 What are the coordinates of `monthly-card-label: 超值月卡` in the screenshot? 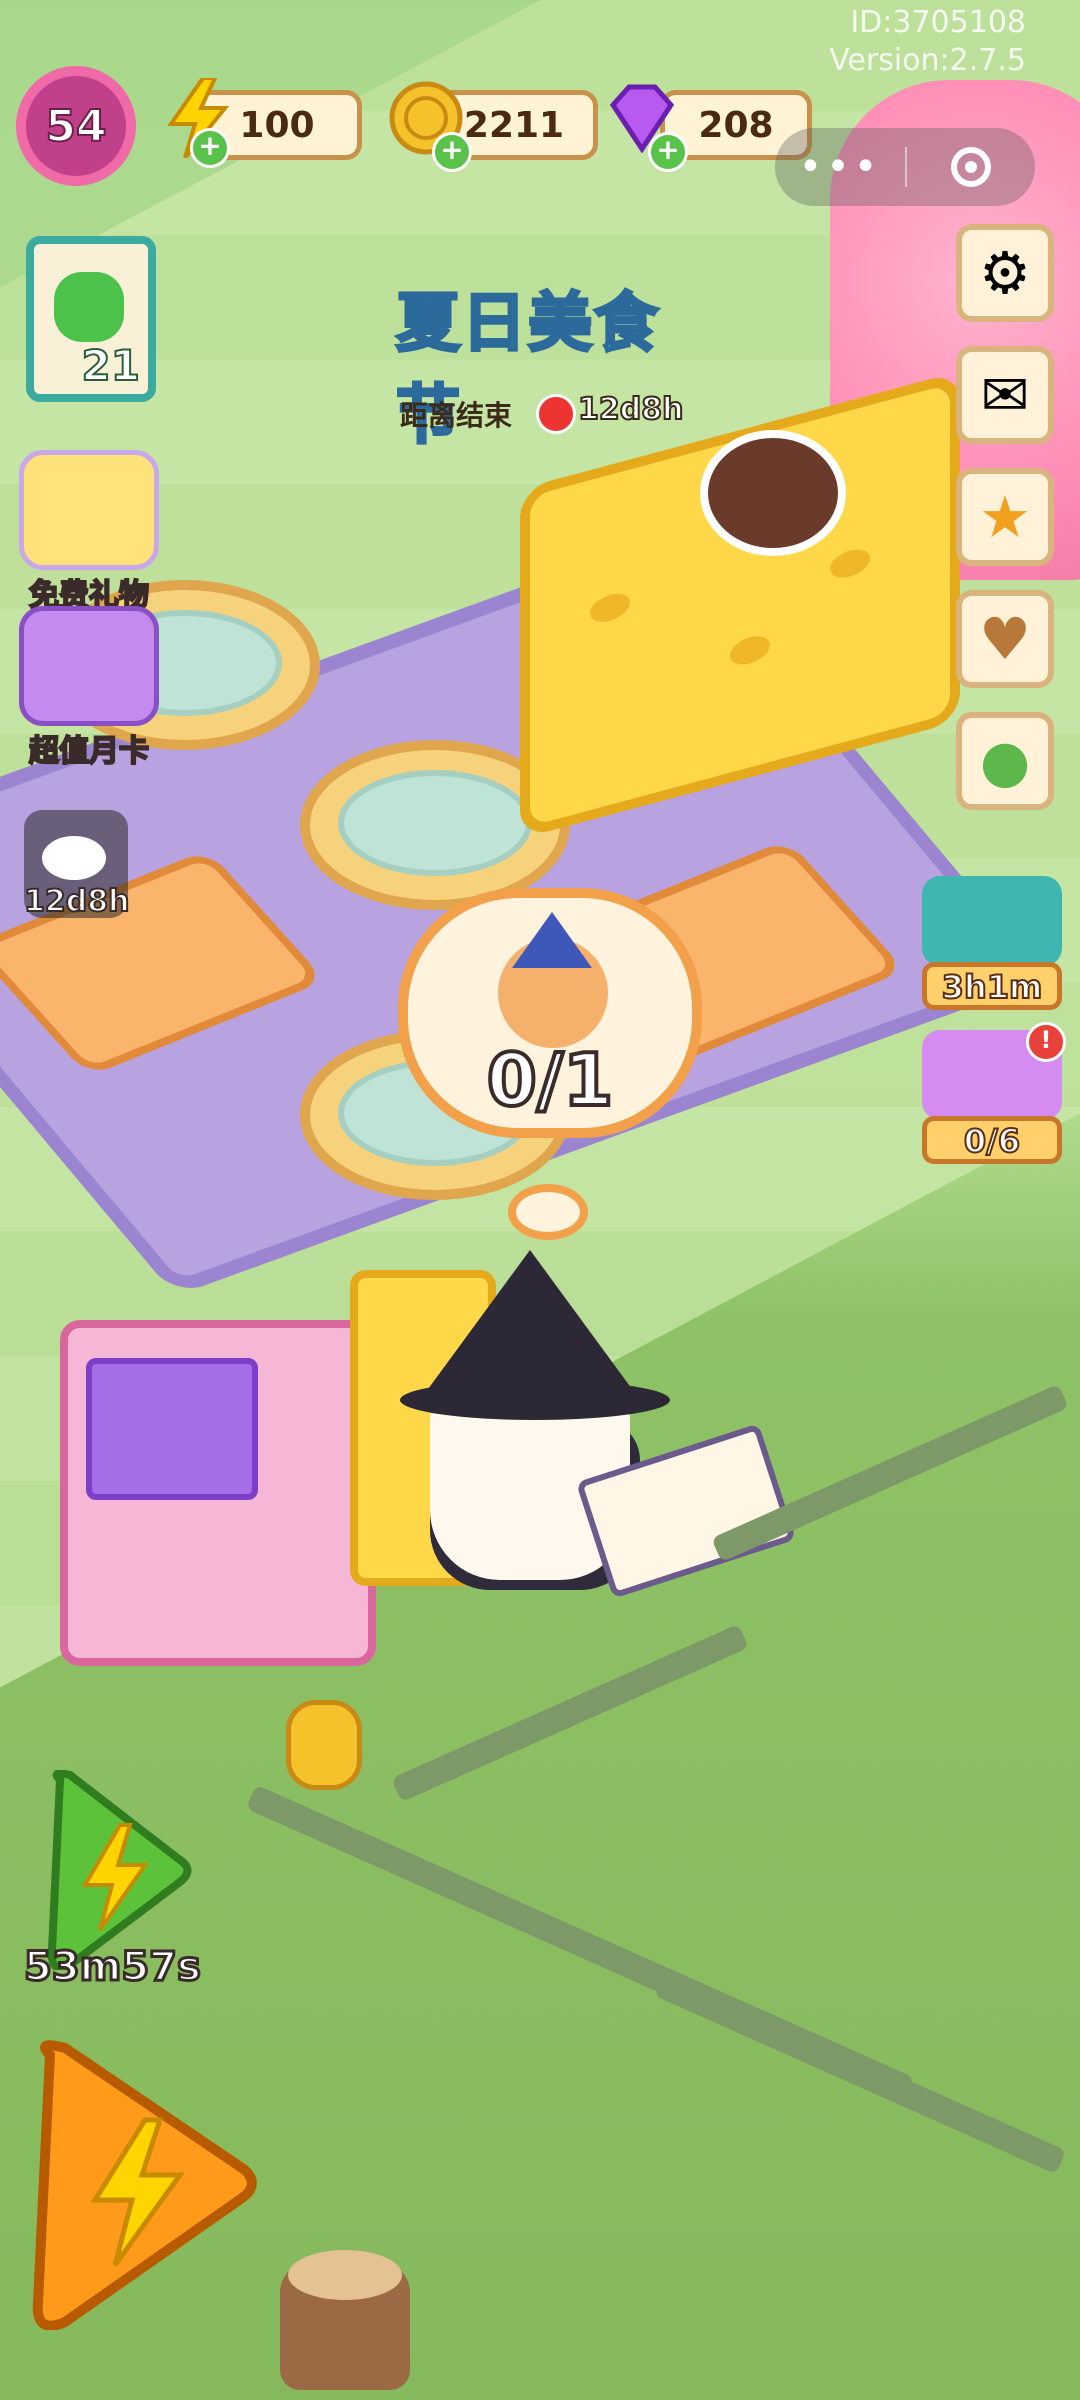 It's located at (89, 751).